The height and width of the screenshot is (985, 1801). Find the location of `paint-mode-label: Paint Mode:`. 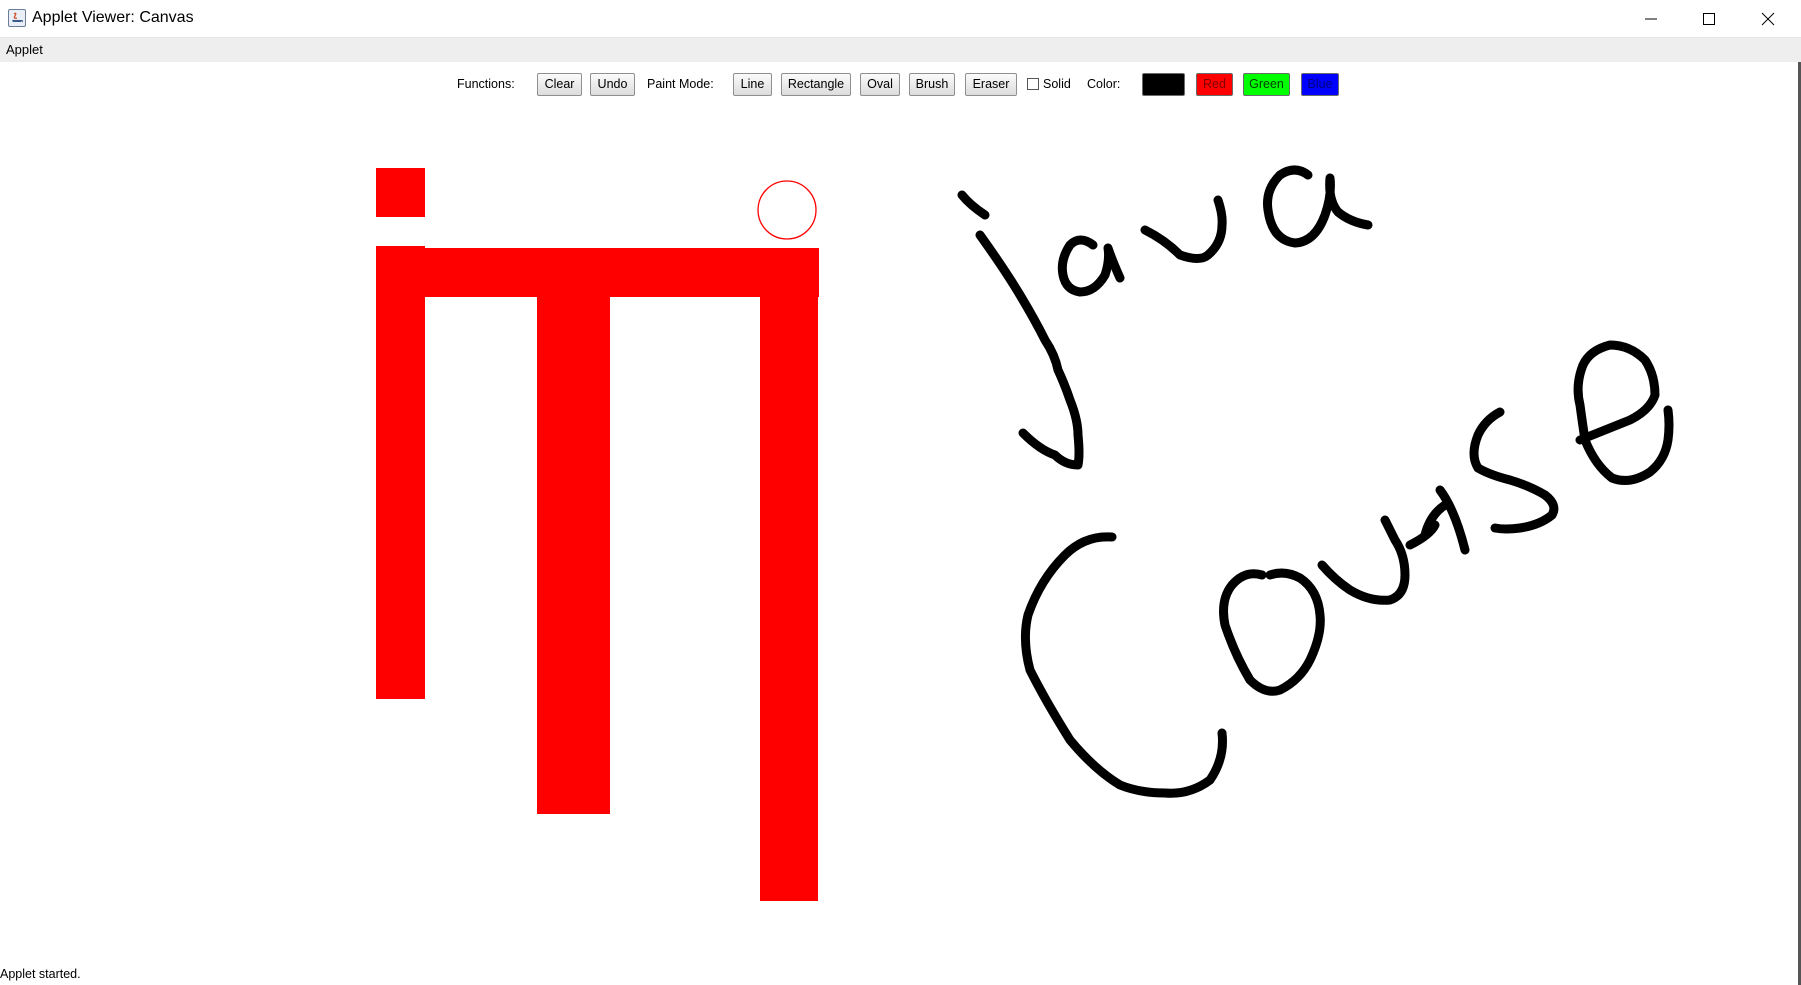

paint-mode-label: Paint Mode: is located at coordinates (680, 84).